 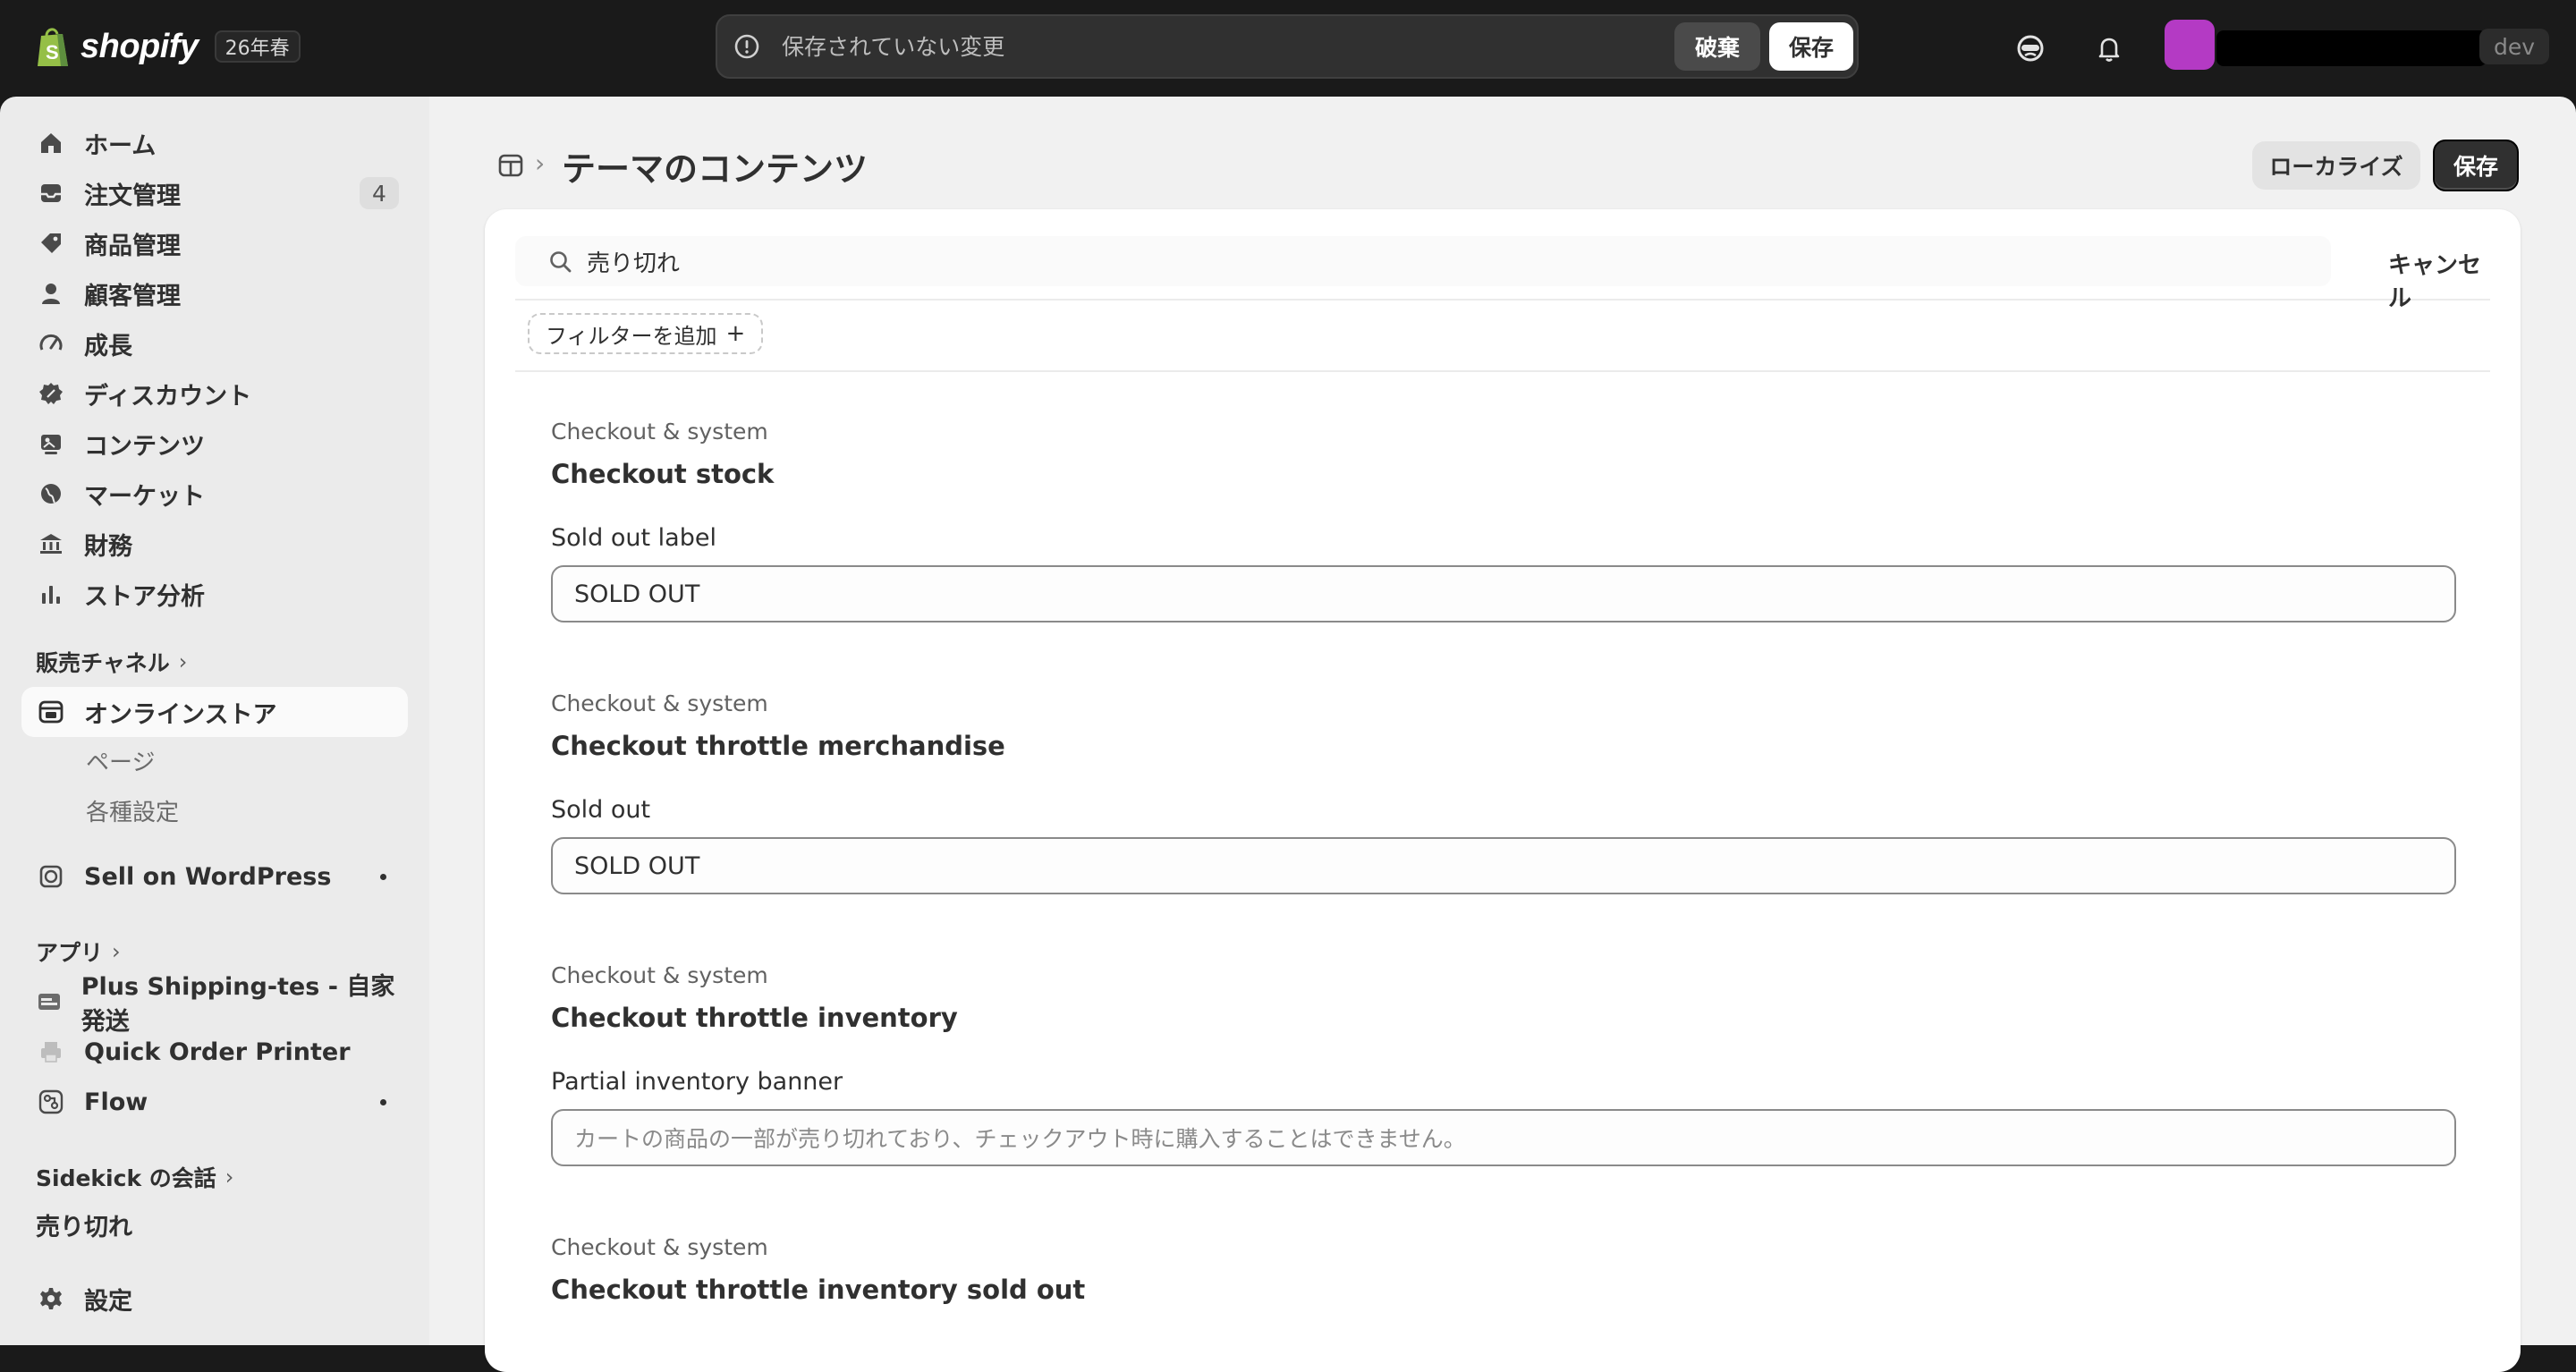 What do you see at coordinates (214, 444) in the screenshot?
I see `sidebar-item-content: コンテンツ` at bounding box center [214, 444].